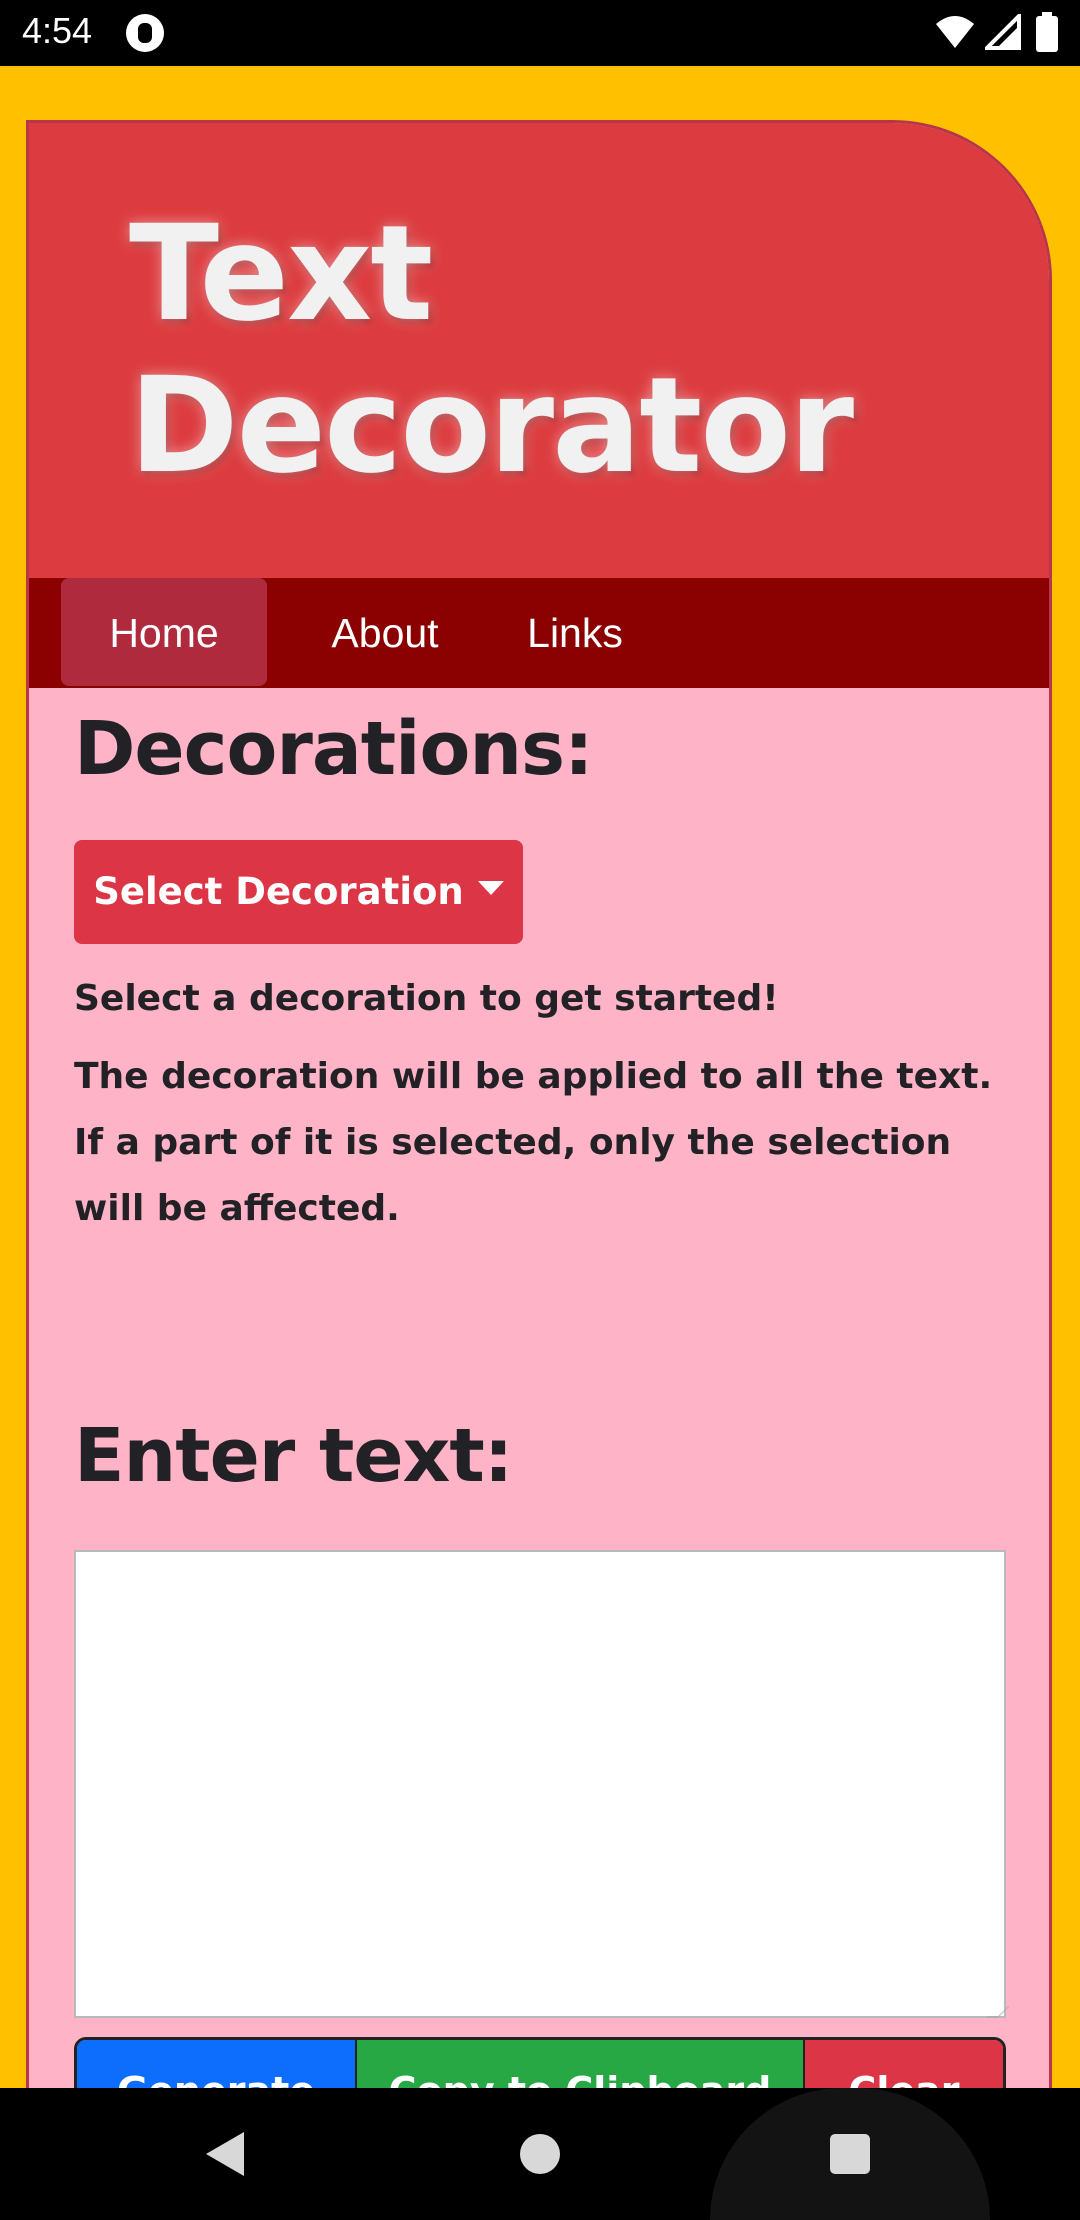  I want to click on back-icon, so click(225, 2154).